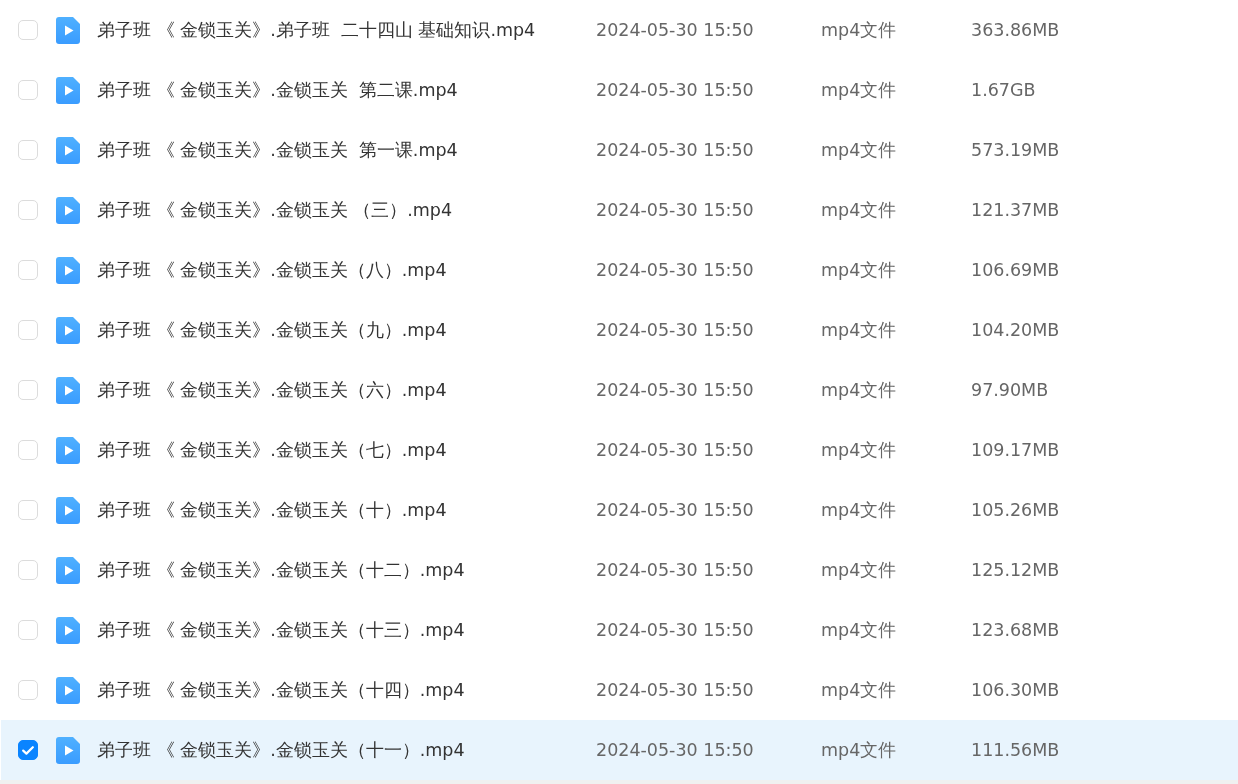  I want to click on file-name: 弟子班 《 金锁玉关》.金锁玉关（十三）.mp4, so click(346, 630).